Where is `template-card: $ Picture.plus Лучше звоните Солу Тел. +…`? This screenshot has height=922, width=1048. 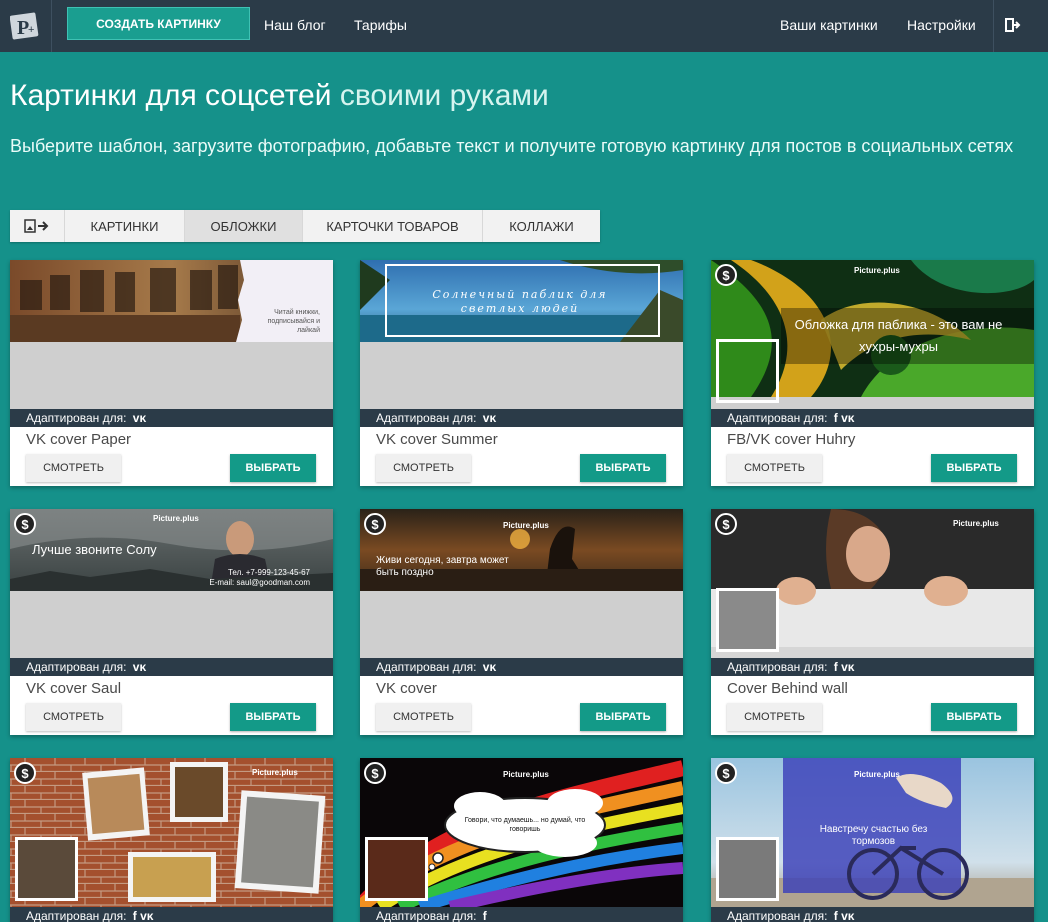 template-card: $ Picture.plus Лучше звоните Солу Тел. +… is located at coordinates (171, 622).